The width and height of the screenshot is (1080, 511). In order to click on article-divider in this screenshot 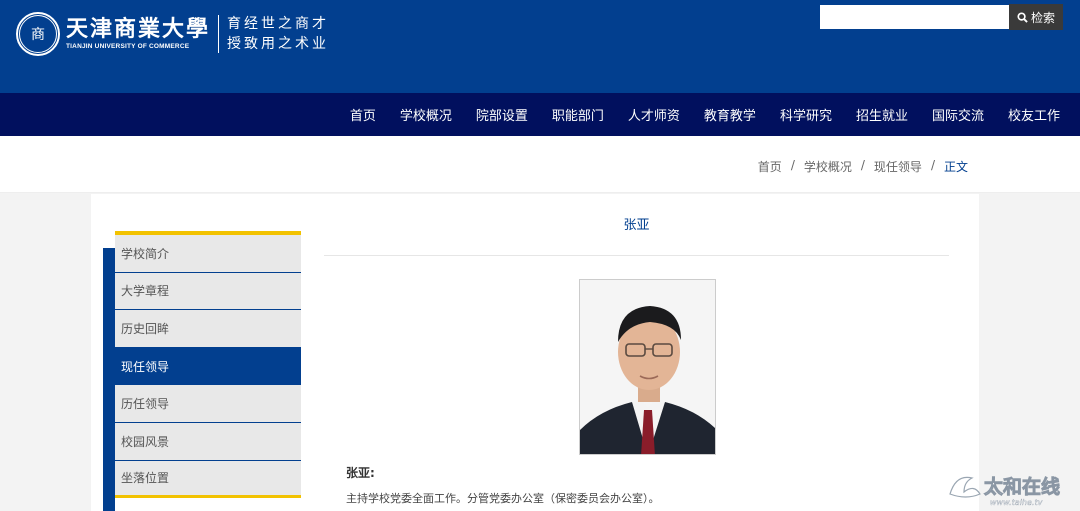, I will do `click(636, 255)`.